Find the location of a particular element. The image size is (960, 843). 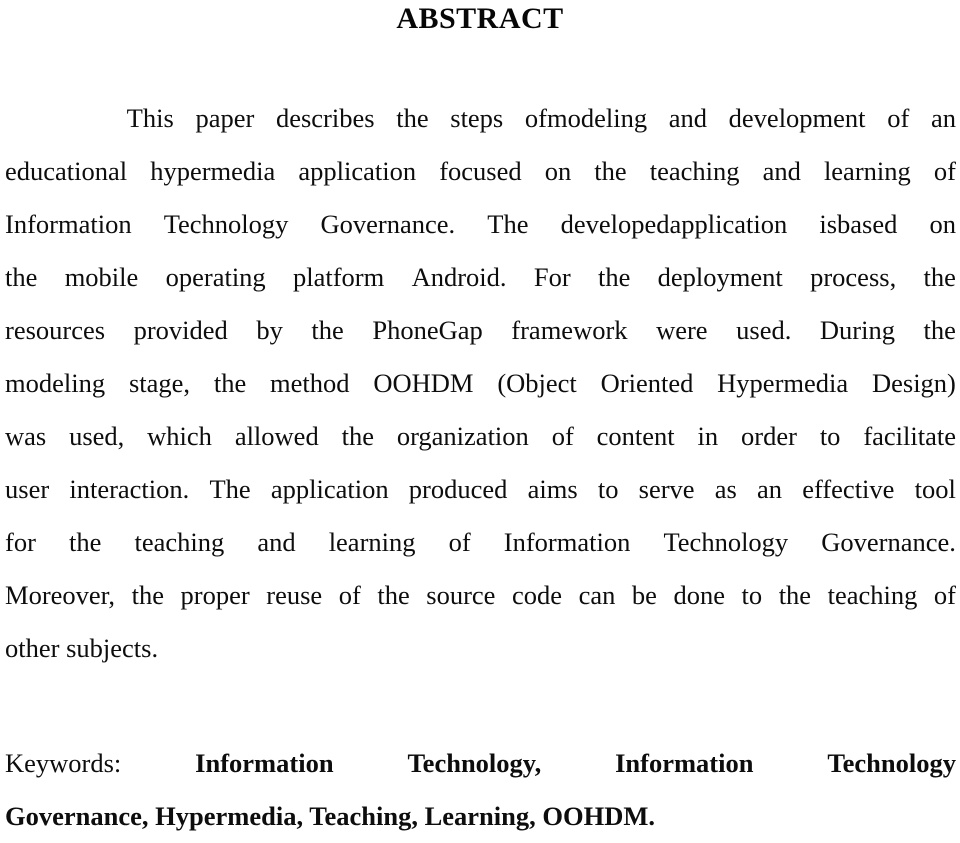

word: effective is located at coordinates (848, 489).